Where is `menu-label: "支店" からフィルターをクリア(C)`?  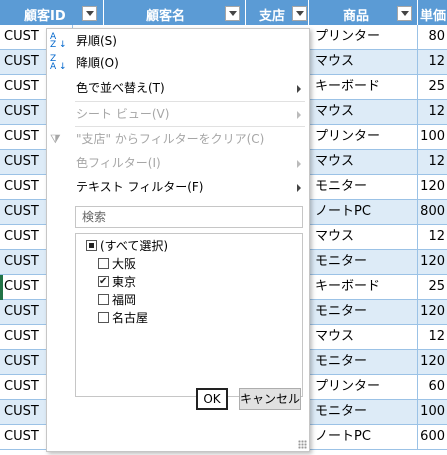
menu-label: "支店" からフィルターをクリア(C) is located at coordinates (170, 139).